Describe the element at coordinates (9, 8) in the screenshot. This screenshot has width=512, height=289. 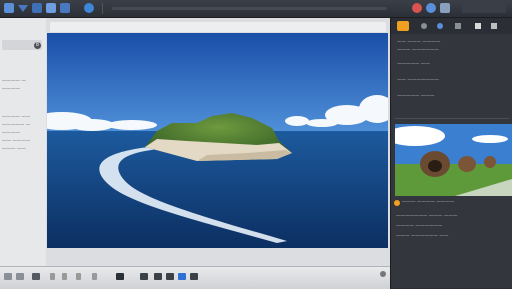
I see `menu-icon` at that location.